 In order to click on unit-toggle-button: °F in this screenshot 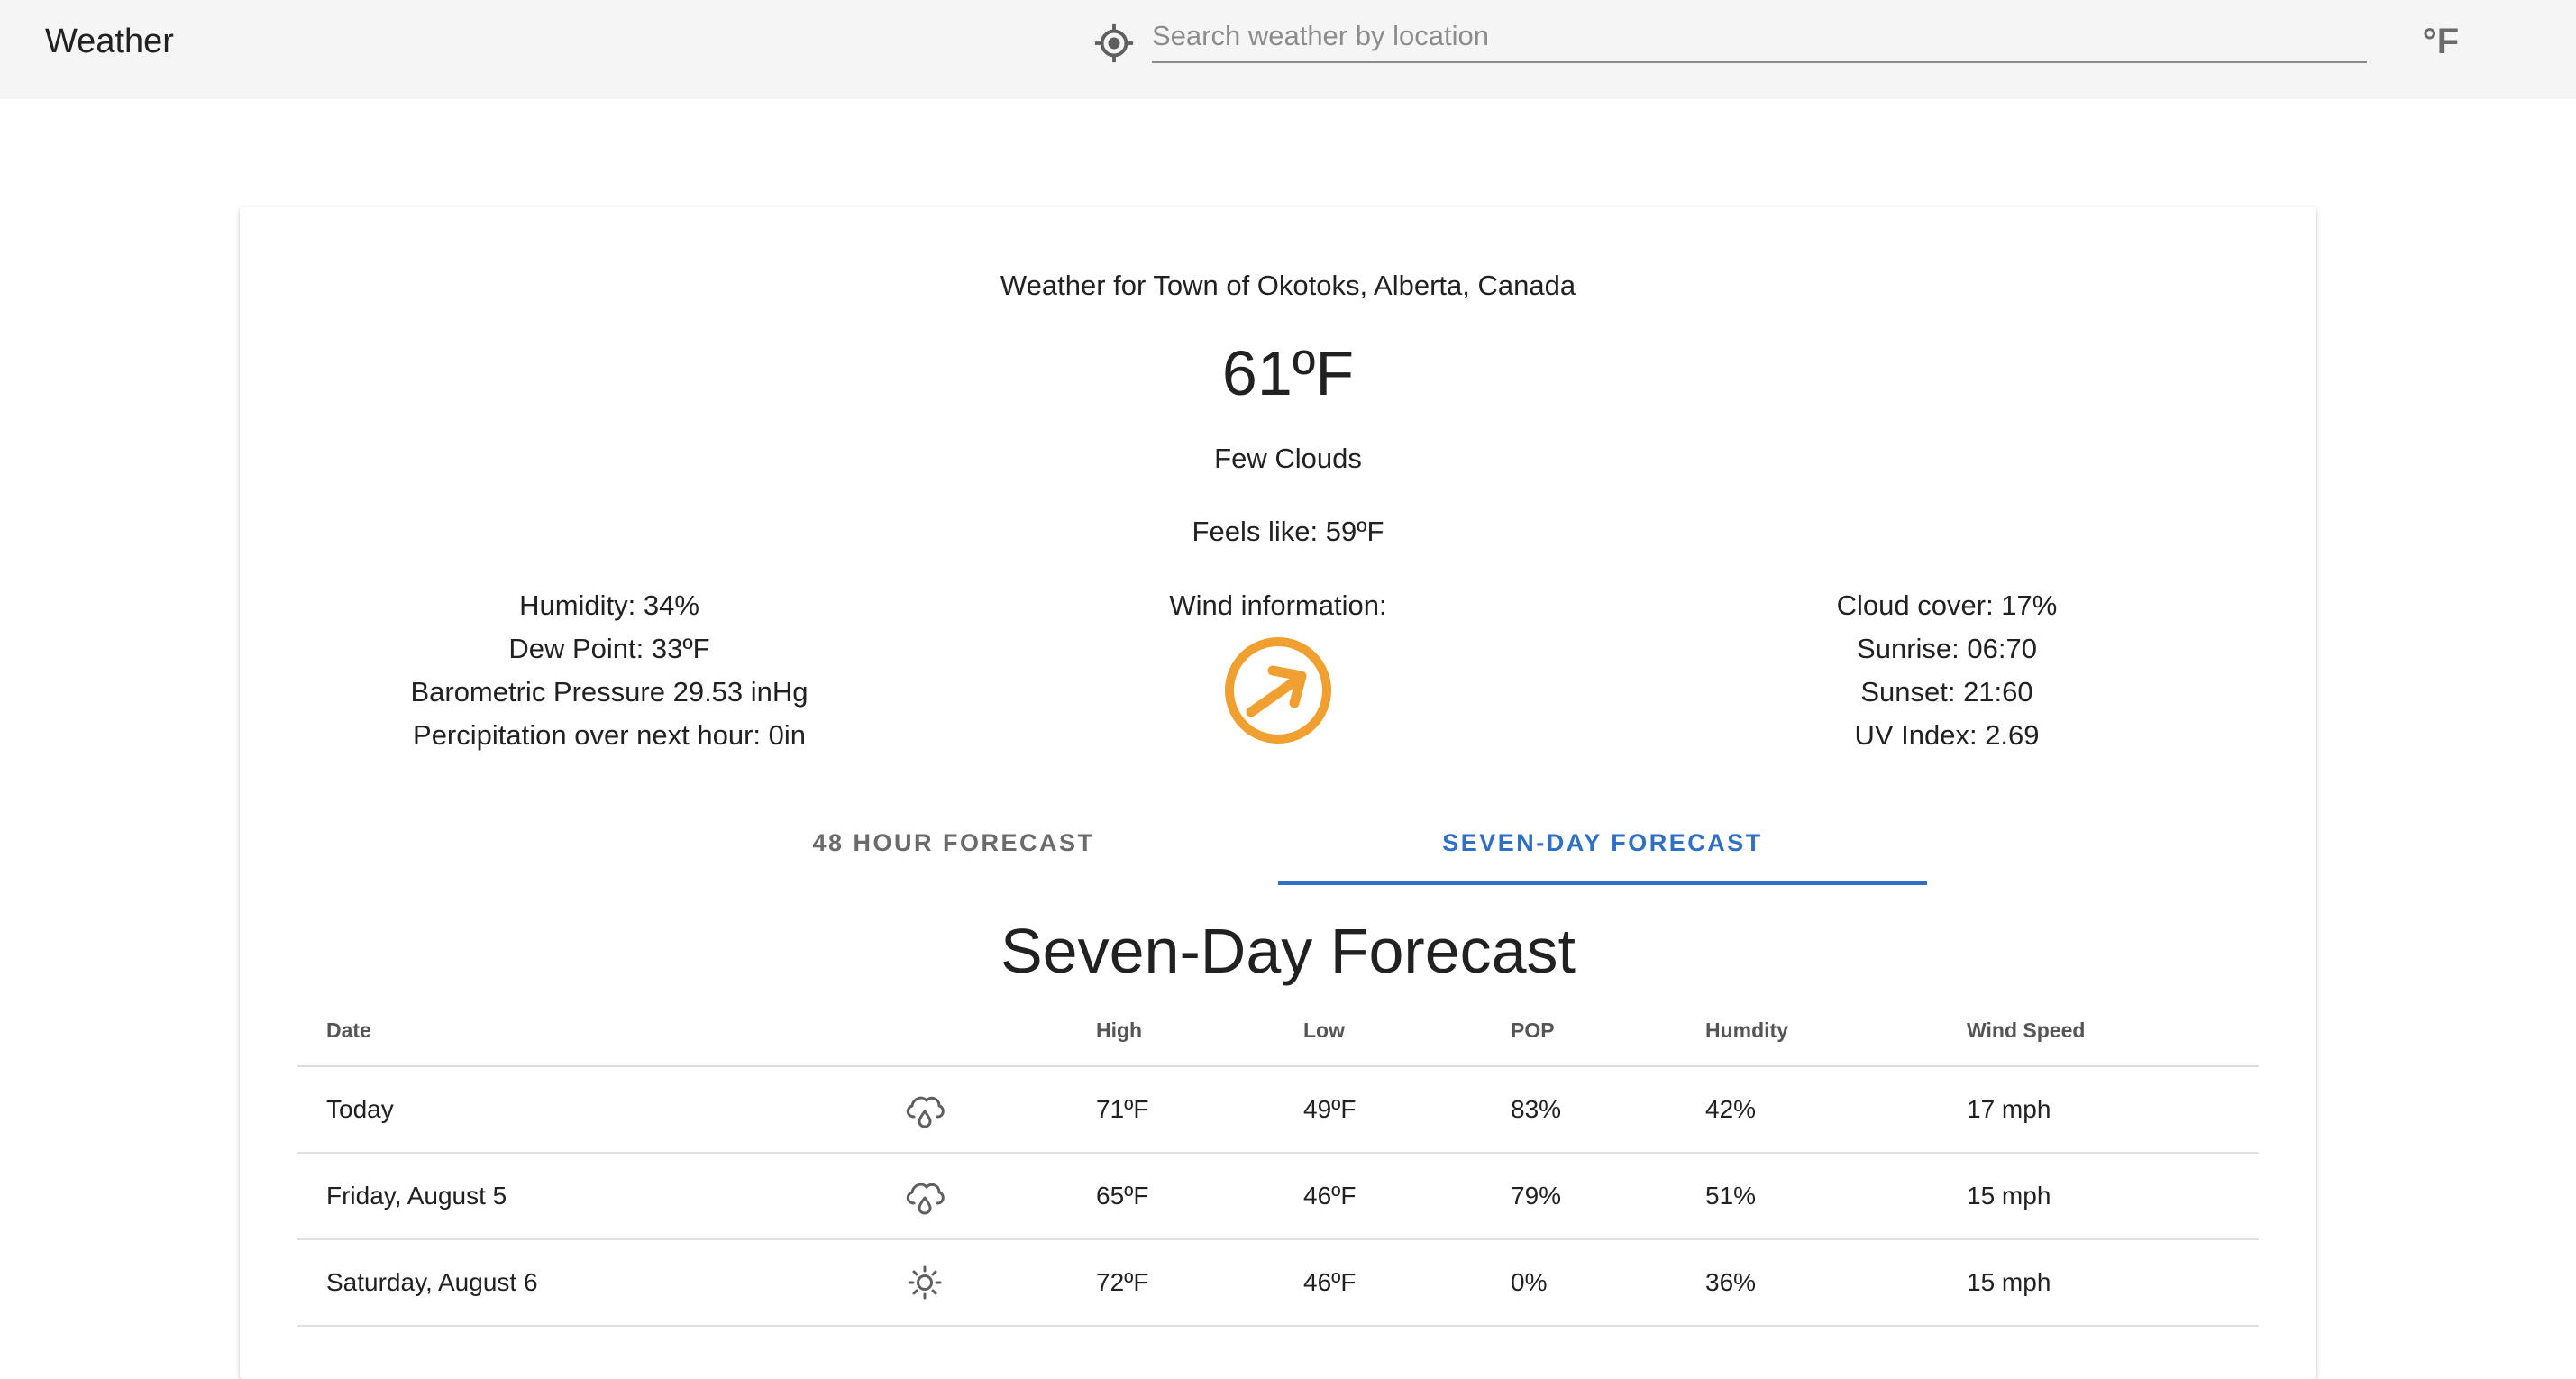, I will do `click(2441, 41)`.